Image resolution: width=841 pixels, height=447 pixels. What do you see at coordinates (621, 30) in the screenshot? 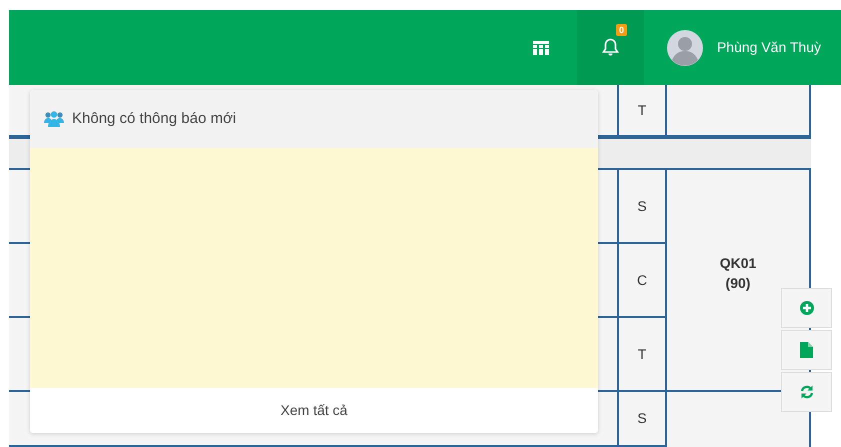
I see `notification-count-badge: 0` at bounding box center [621, 30].